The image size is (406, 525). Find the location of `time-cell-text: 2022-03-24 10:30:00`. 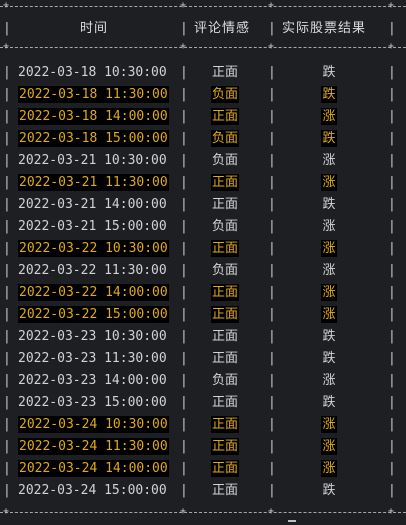

time-cell-text: 2022-03-24 10:30:00 is located at coordinates (93, 424).